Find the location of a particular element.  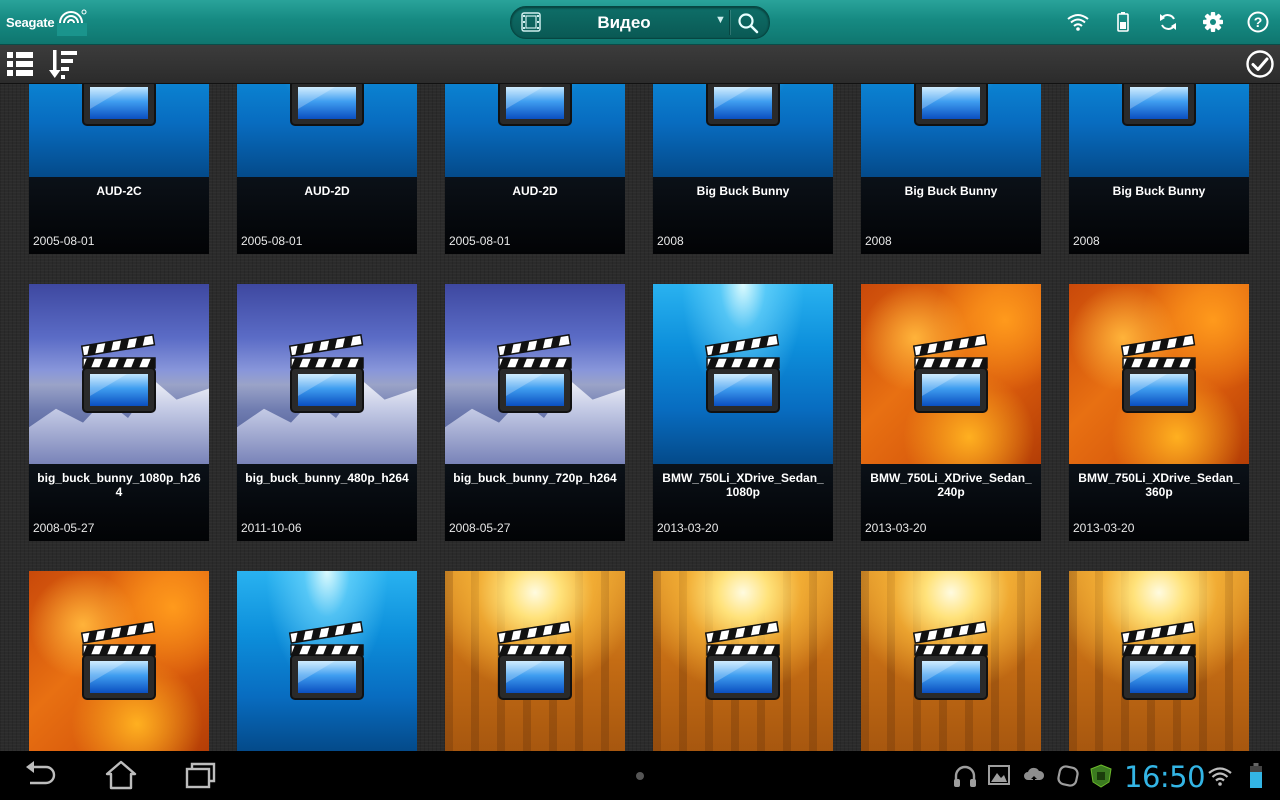

video-tile: big_buck_bunny_720p_h264 2008-05-27 is located at coordinates (535, 412).